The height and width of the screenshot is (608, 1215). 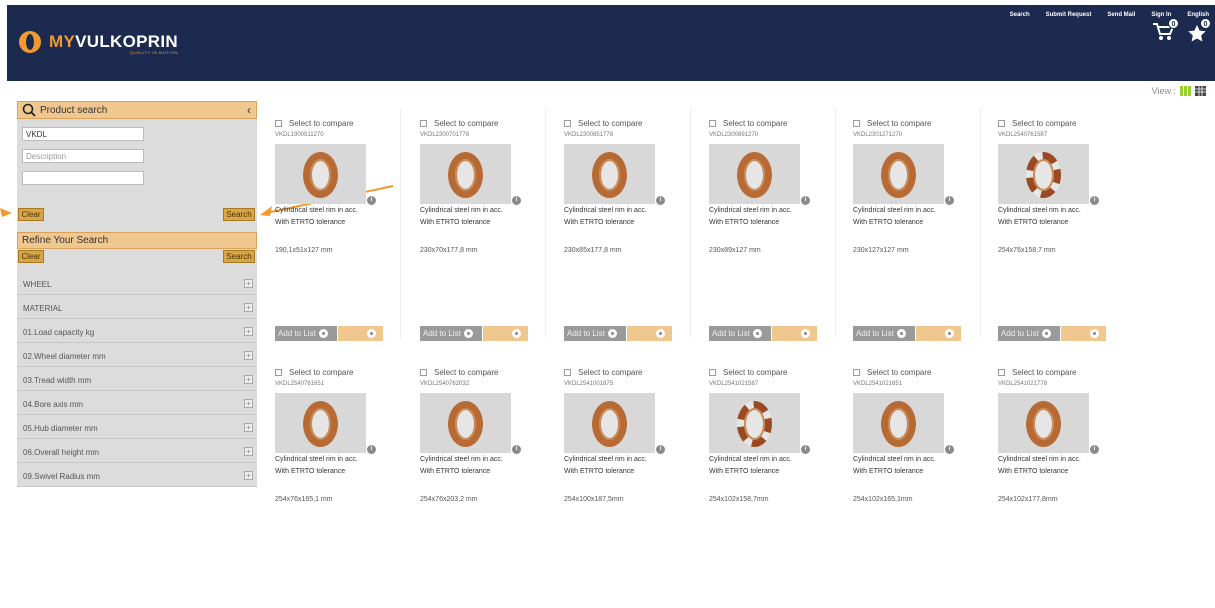 I want to click on collapse-chevron-icon: ‹, so click(x=249, y=110).